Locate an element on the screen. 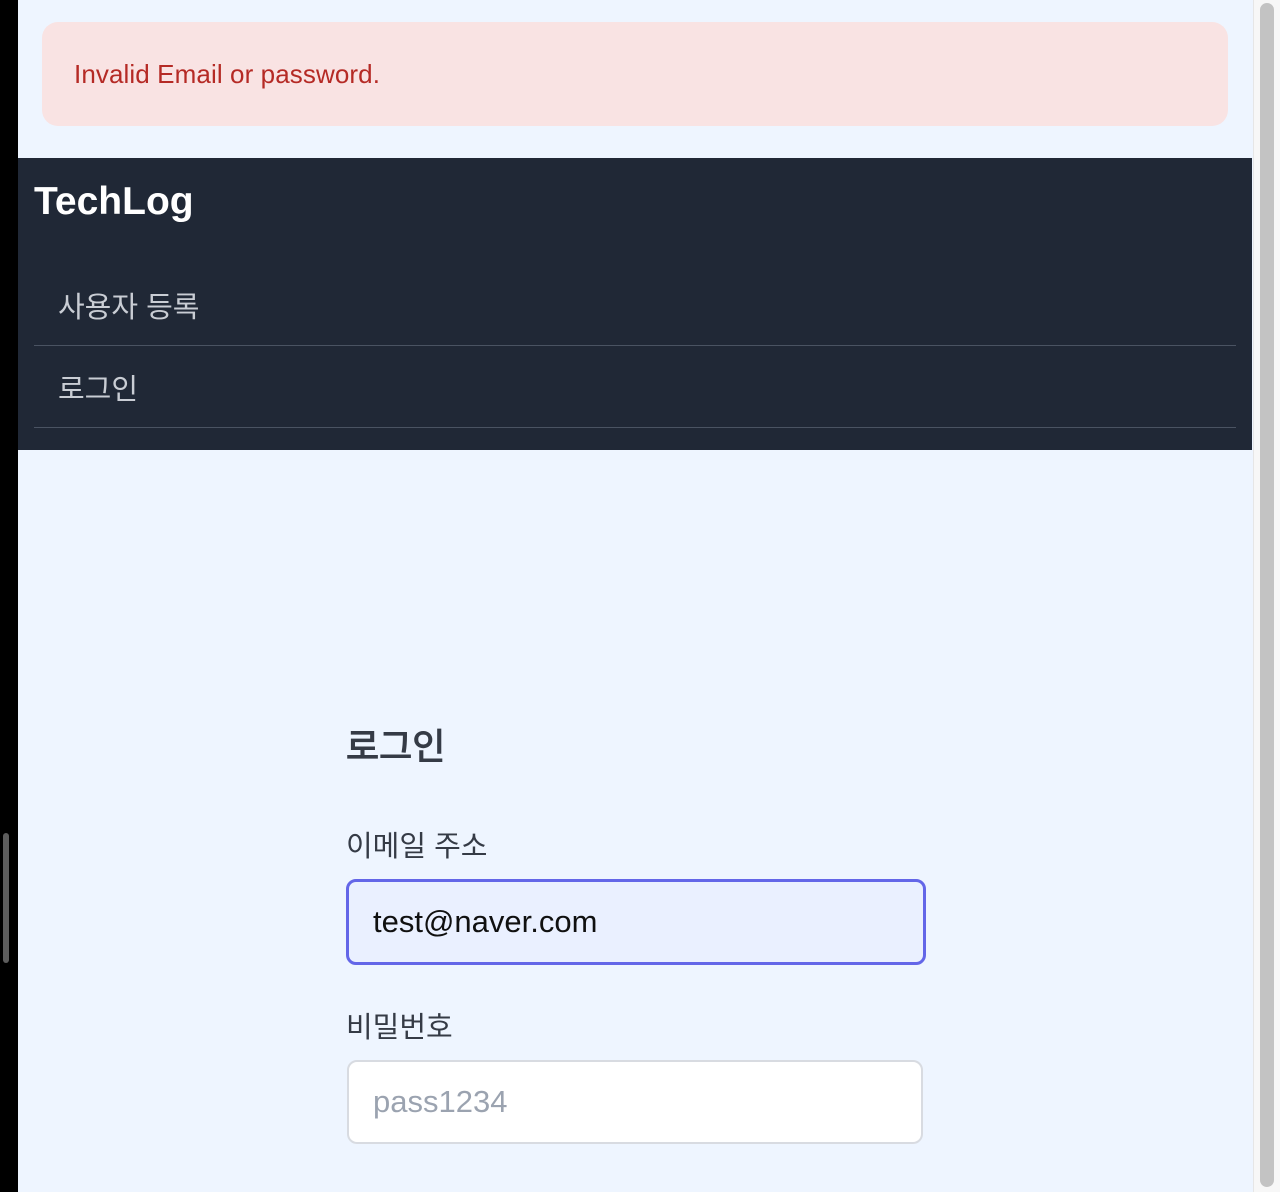  nav-menu: 사용자 등록 로그인 is located at coordinates (635, 346).